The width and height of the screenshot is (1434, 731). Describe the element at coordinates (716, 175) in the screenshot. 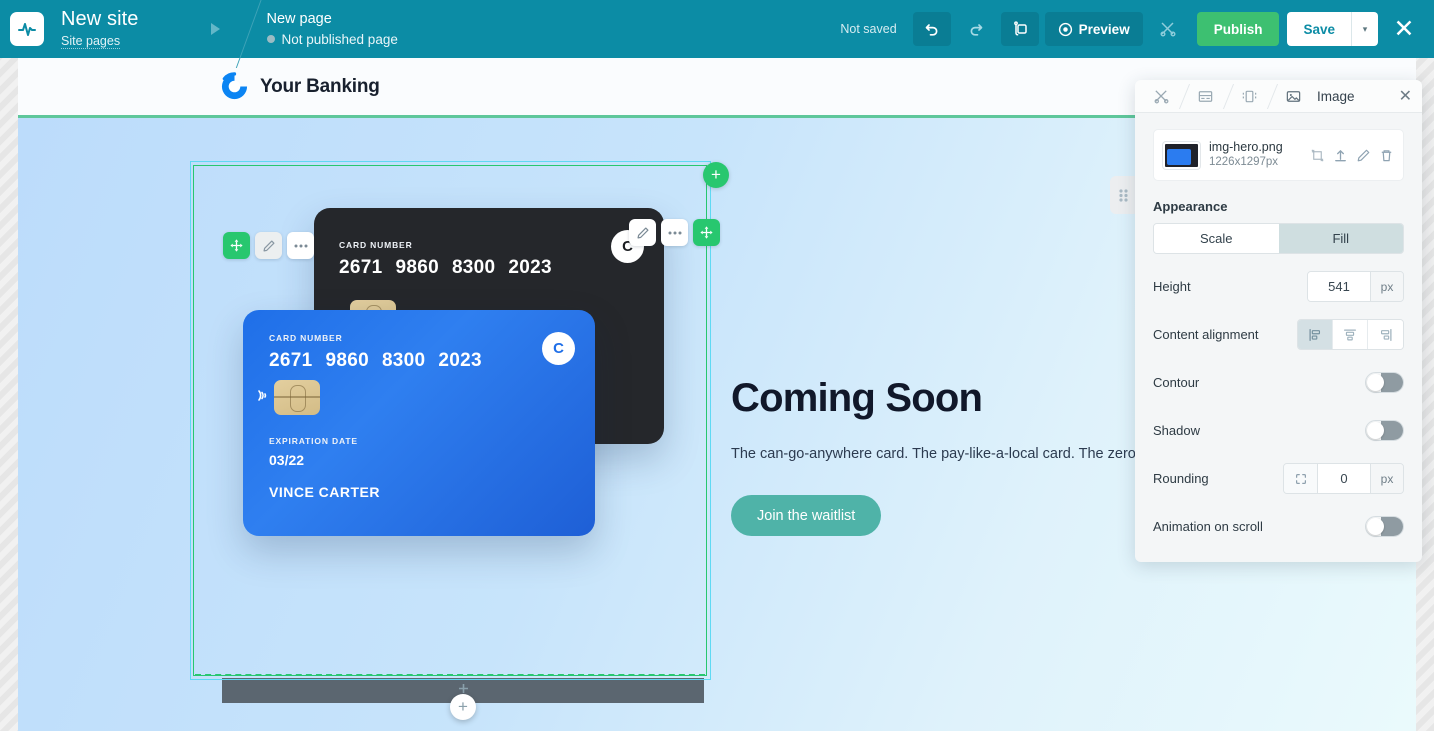

I see `add-section-top-button: +` at that location.